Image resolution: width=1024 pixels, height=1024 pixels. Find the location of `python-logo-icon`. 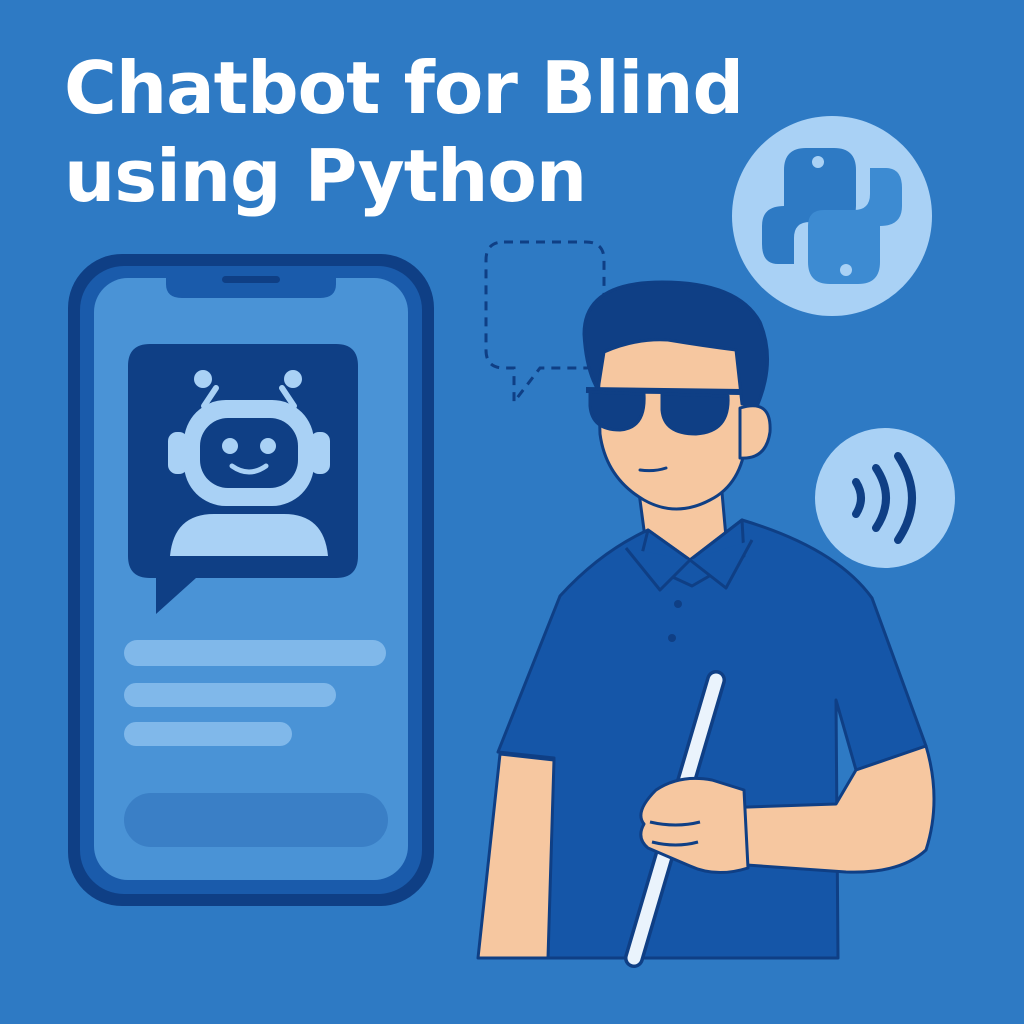

python-logo-icon is located at coordinates (832, 216).